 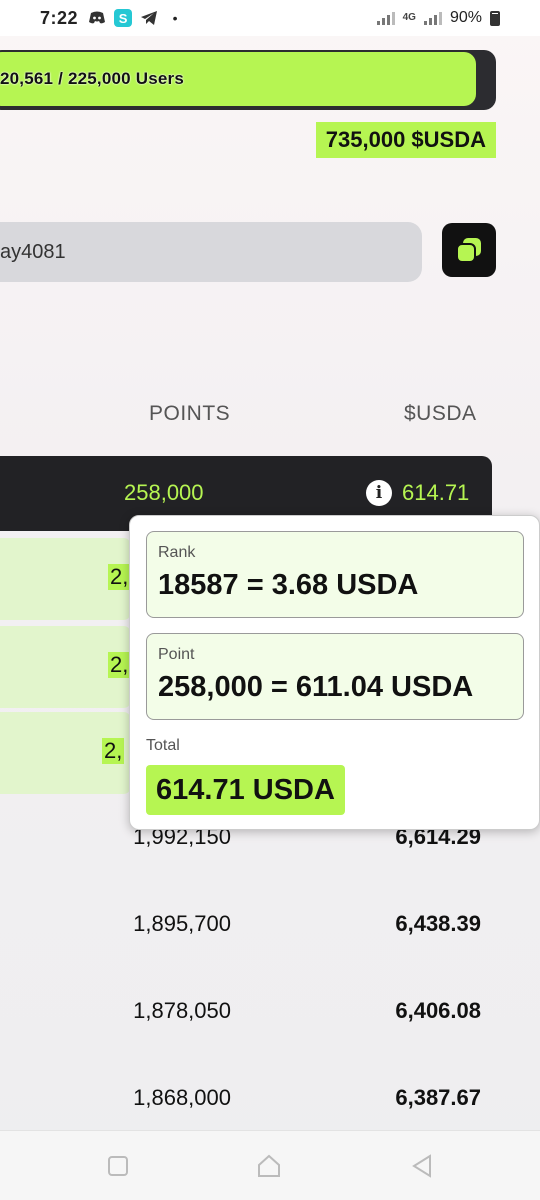 I want to click on battery-icon, so click(x=495, y=18).